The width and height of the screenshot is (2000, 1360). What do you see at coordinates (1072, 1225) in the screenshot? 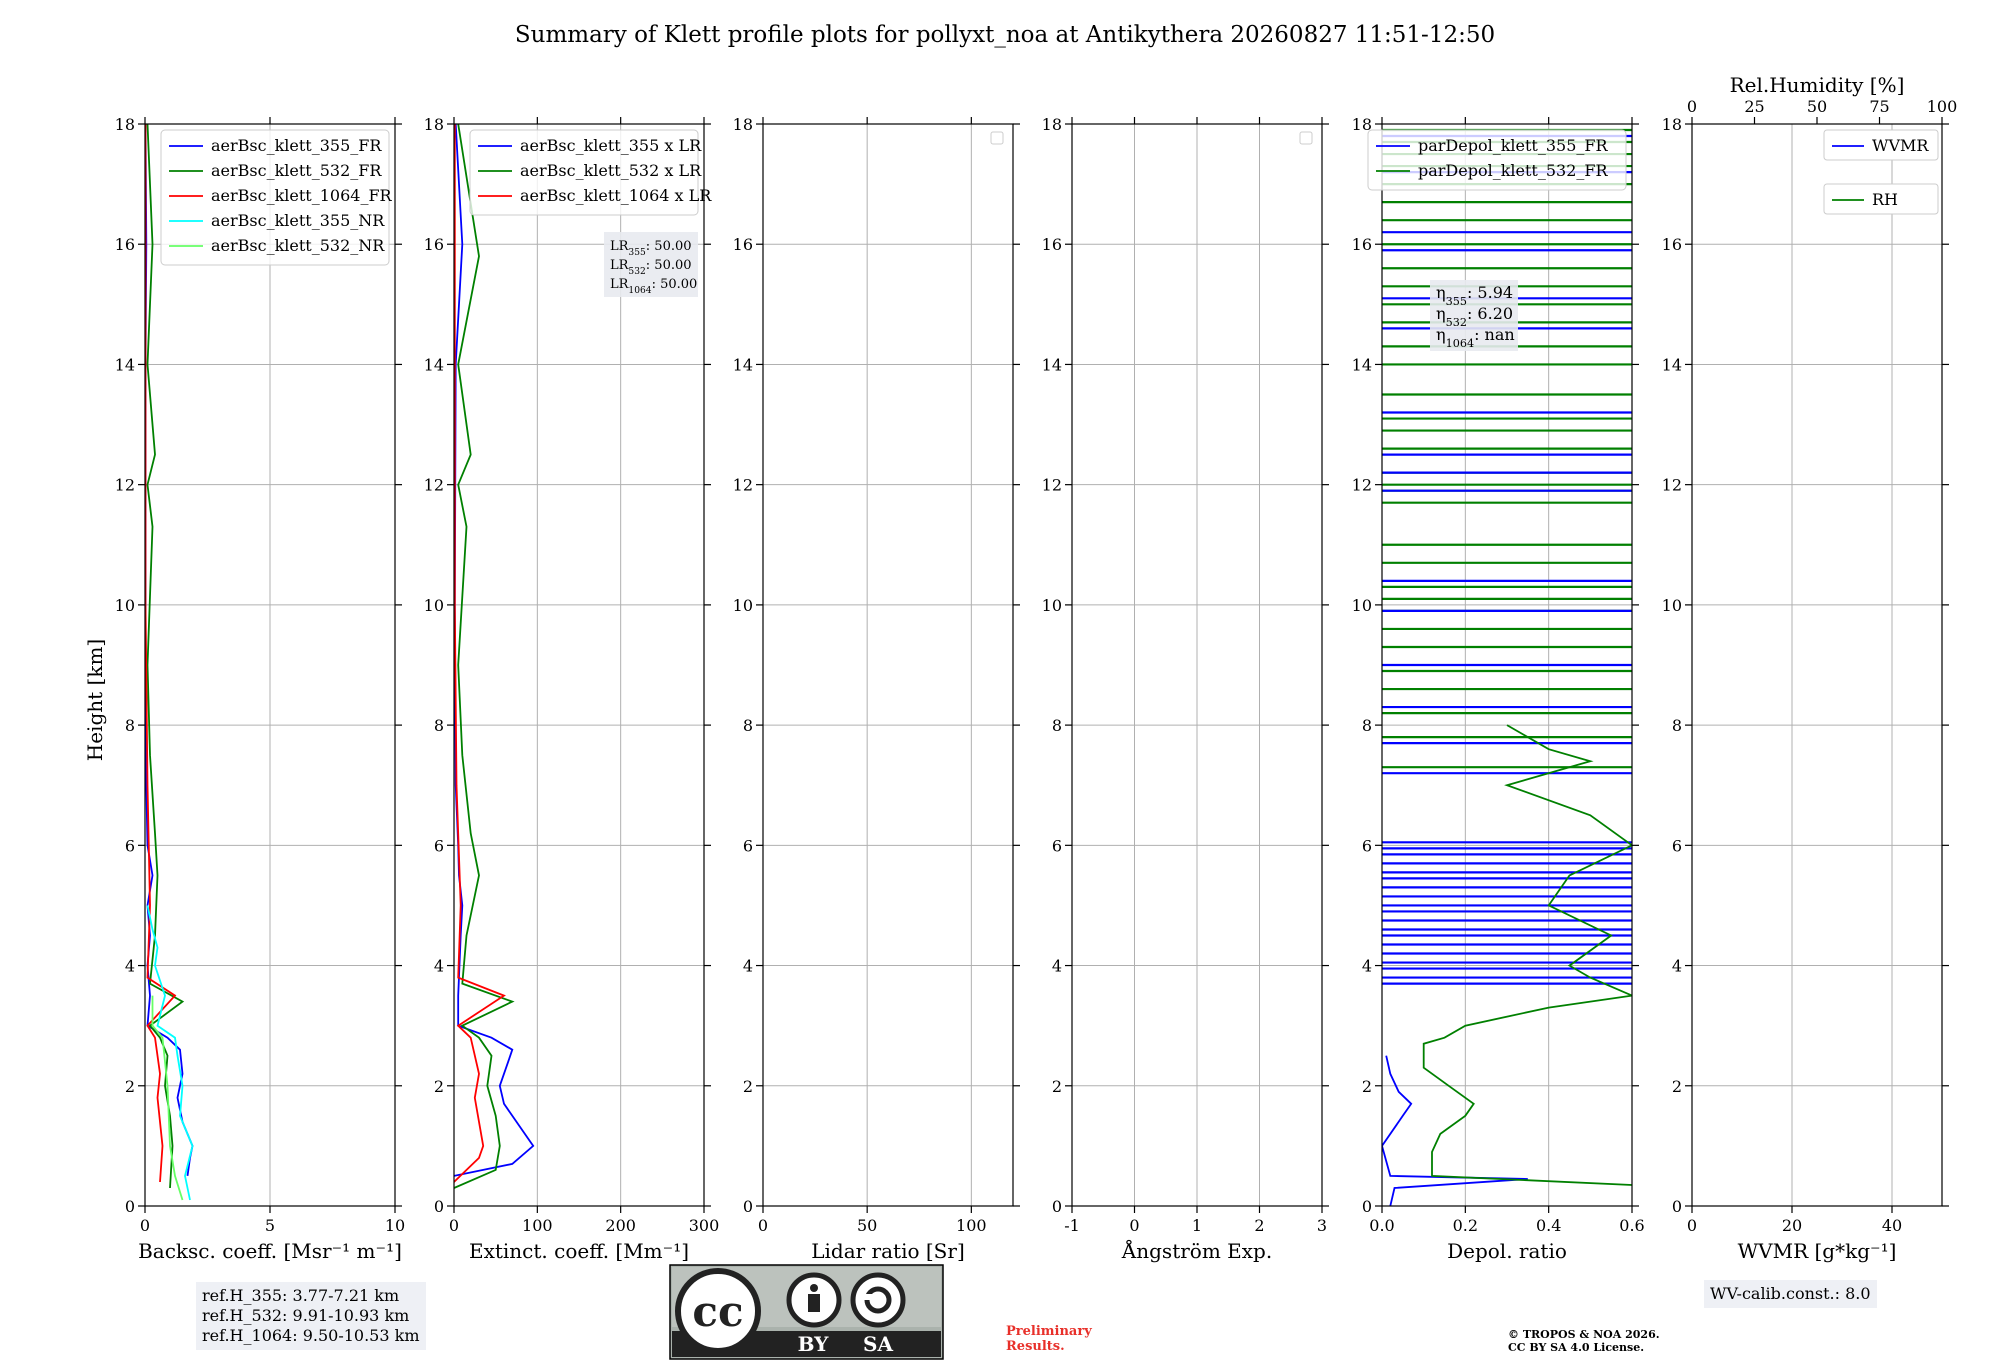
I see `x-tick-label: -1` at bounding box center [1072, 1225].